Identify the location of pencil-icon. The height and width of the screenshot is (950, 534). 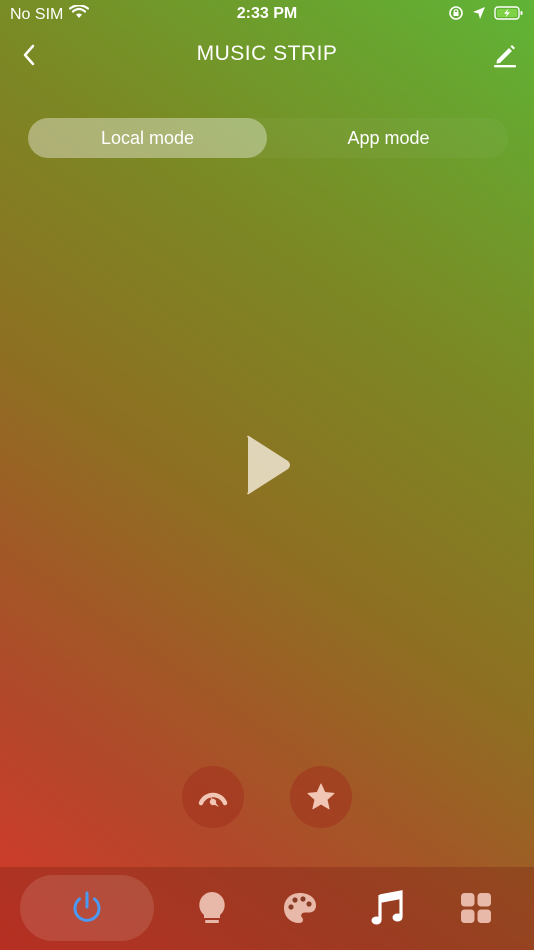
(505, 56).